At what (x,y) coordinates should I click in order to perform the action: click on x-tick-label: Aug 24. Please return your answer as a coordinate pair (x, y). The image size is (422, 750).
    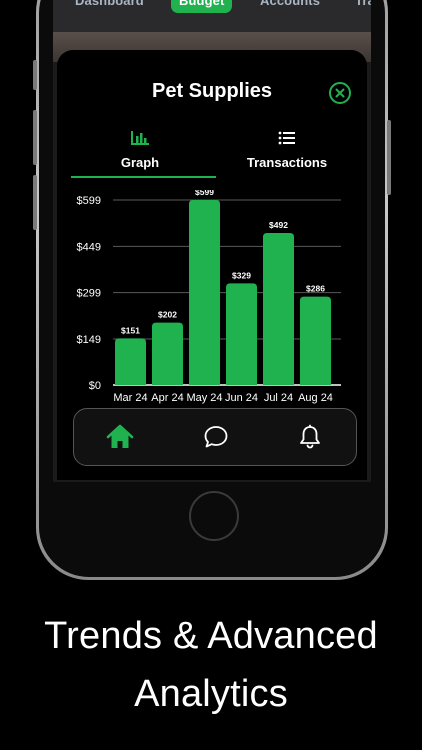
    Looking at the image, I should click on (315, 398).